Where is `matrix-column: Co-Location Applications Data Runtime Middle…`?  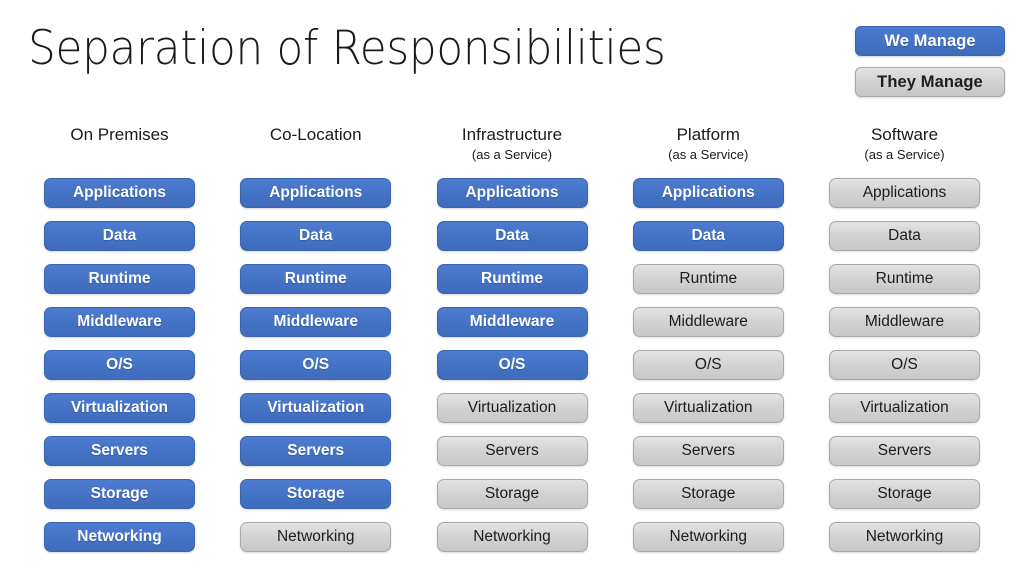
matrix-column: Co-Location Applications Data Runtime Middle… is located at coordinates (316, 344).